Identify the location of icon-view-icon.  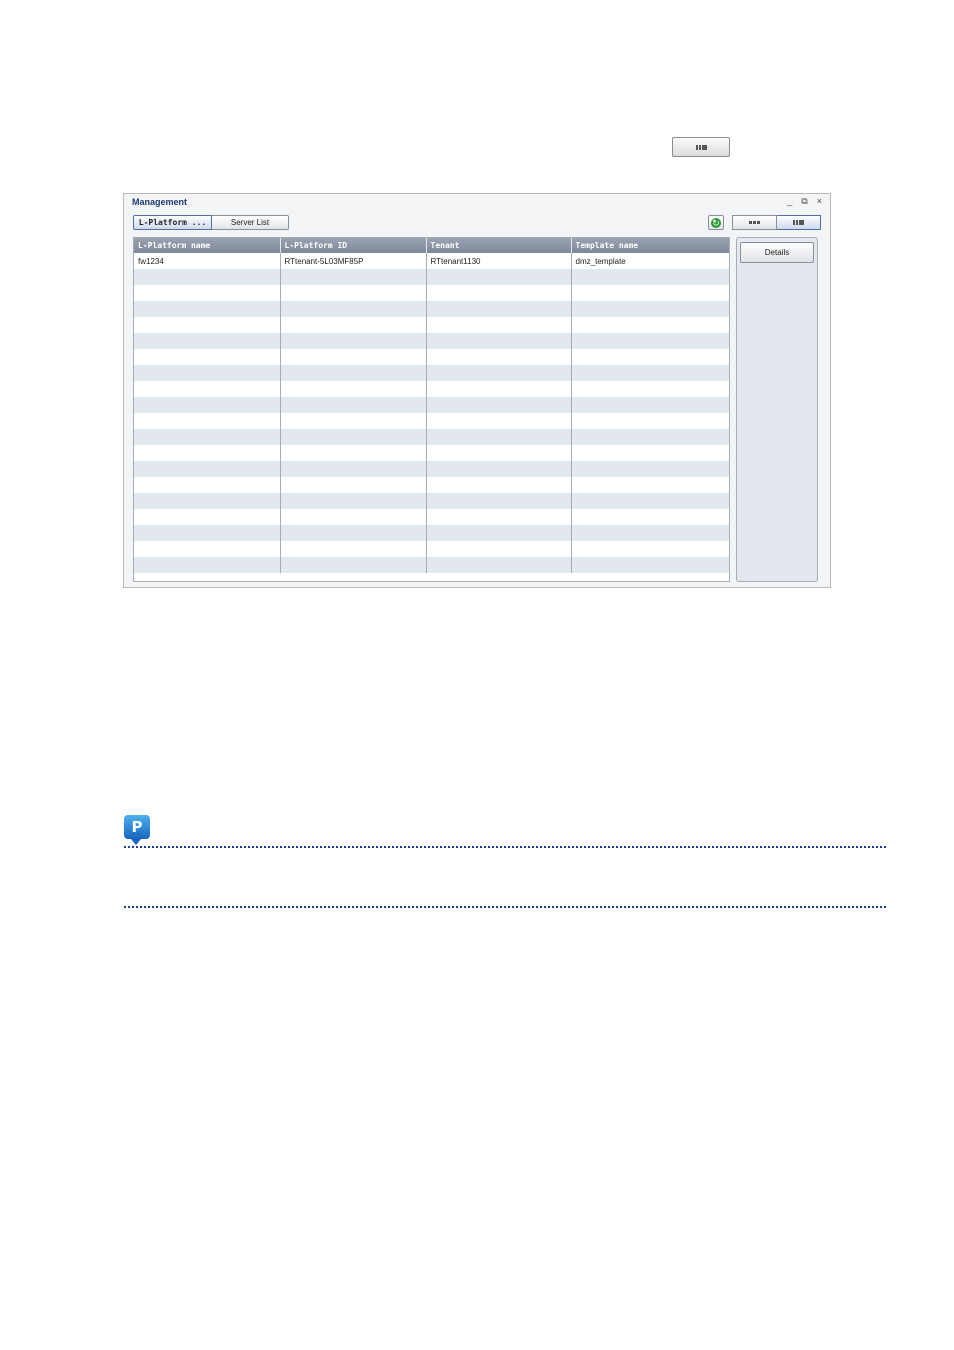
(754, 222).